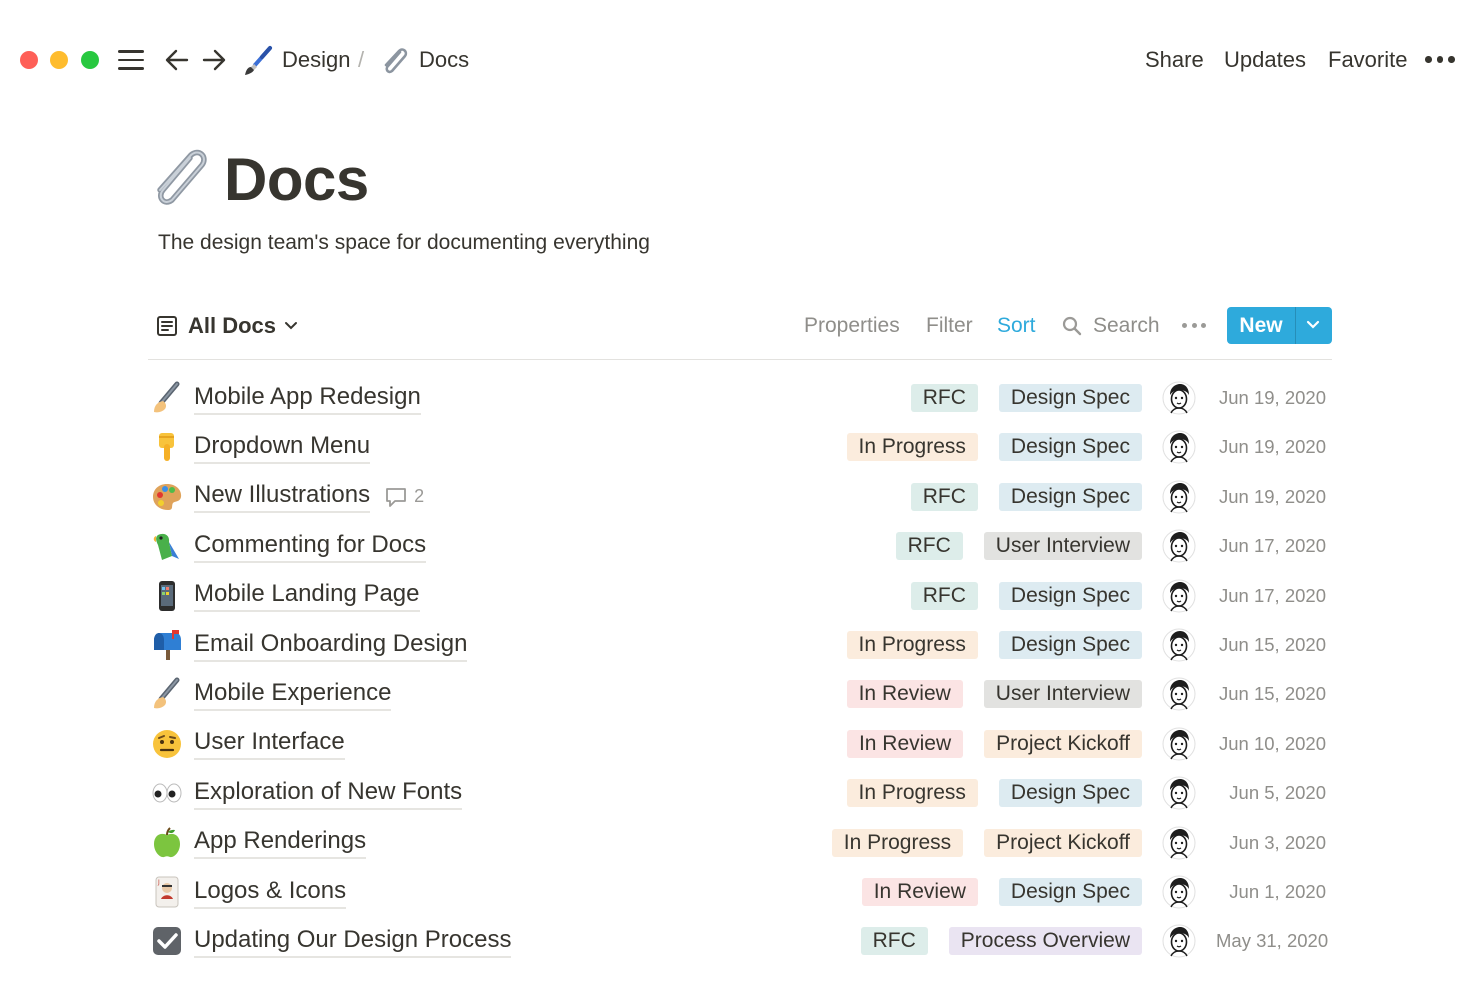  What do you see at coordinates (1126, 326) in the screenshot?
I see `search-button: Search` at bounding box center [1126, 326].